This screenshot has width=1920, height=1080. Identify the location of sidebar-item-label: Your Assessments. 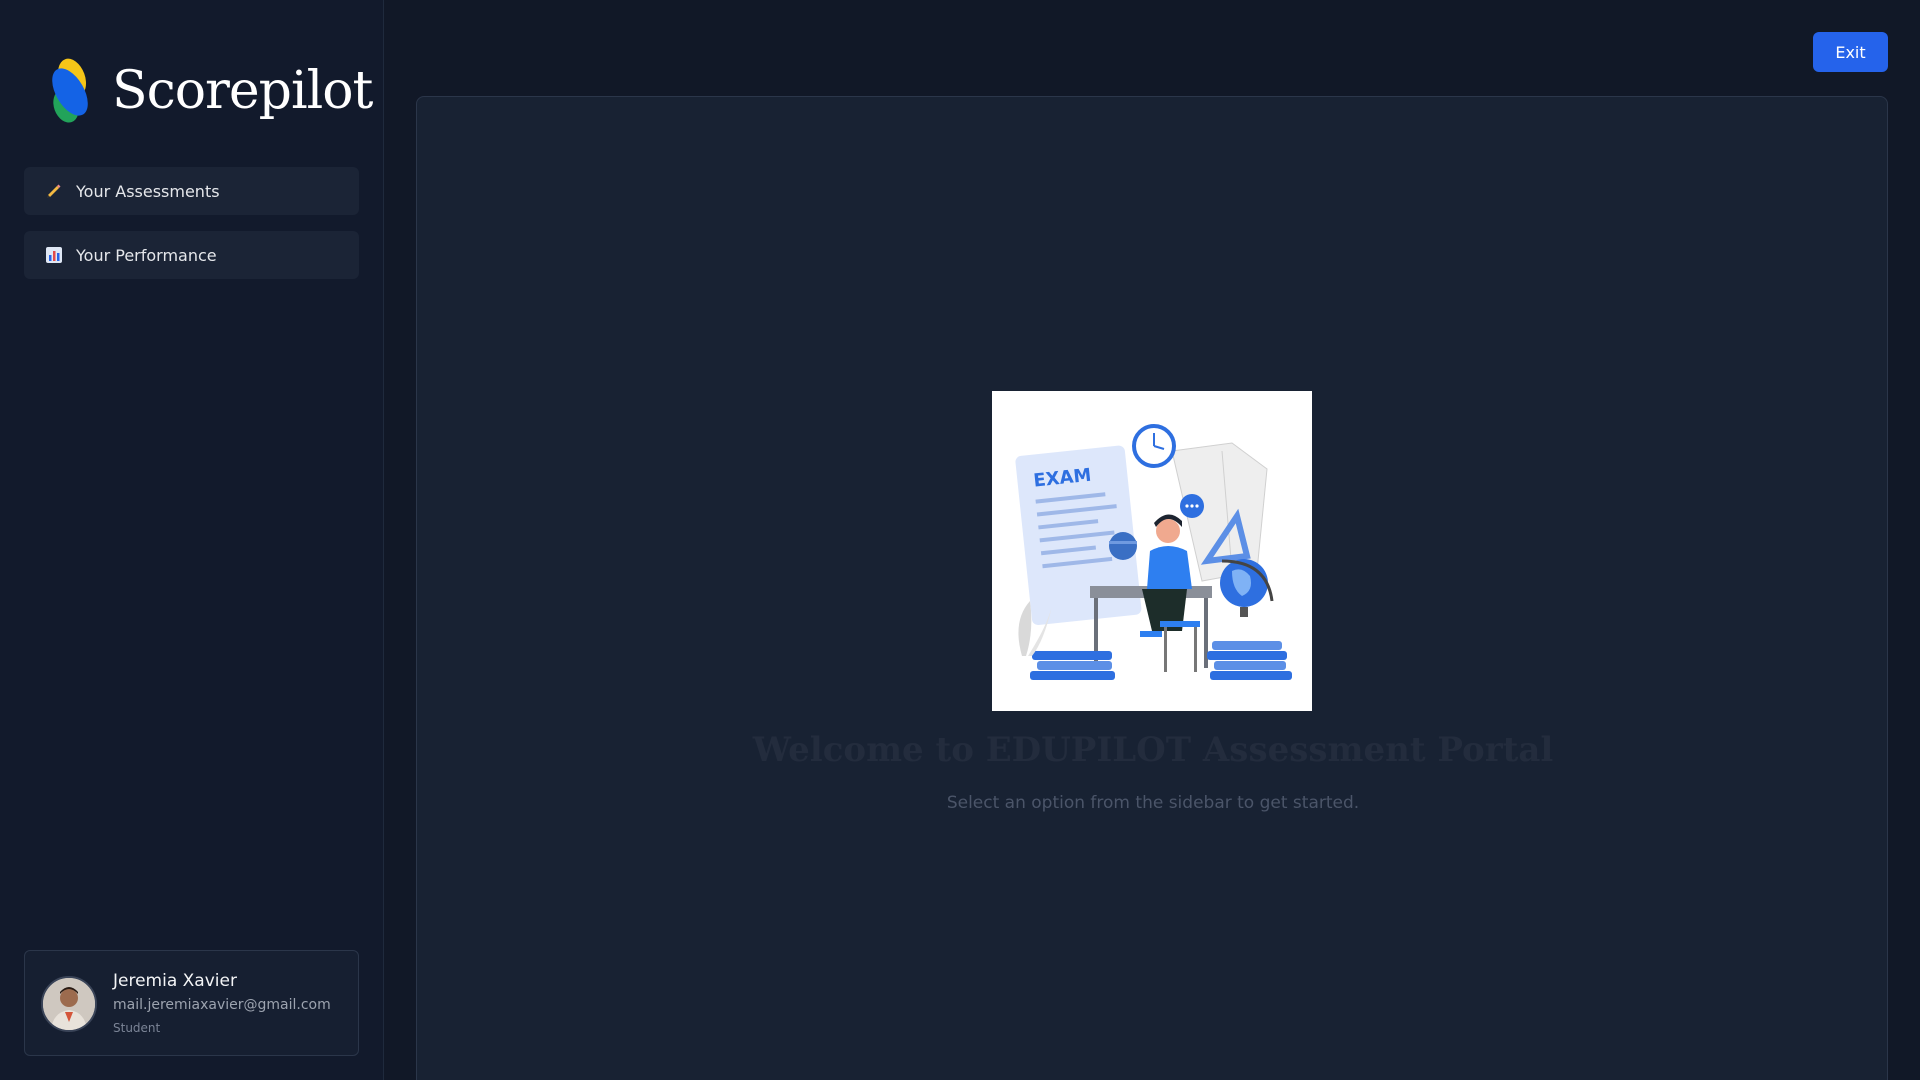
(148, 191).